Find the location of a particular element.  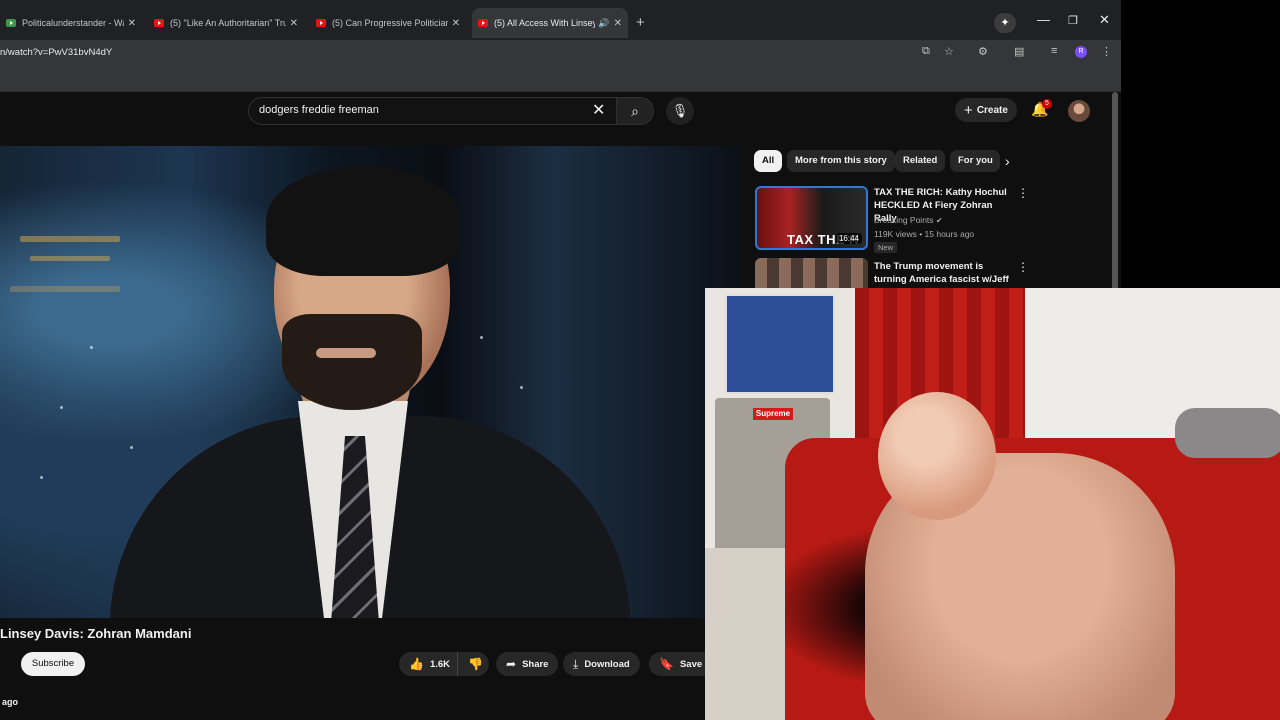

speaker-icon: 🔊 is located at coordinates (603, 23).